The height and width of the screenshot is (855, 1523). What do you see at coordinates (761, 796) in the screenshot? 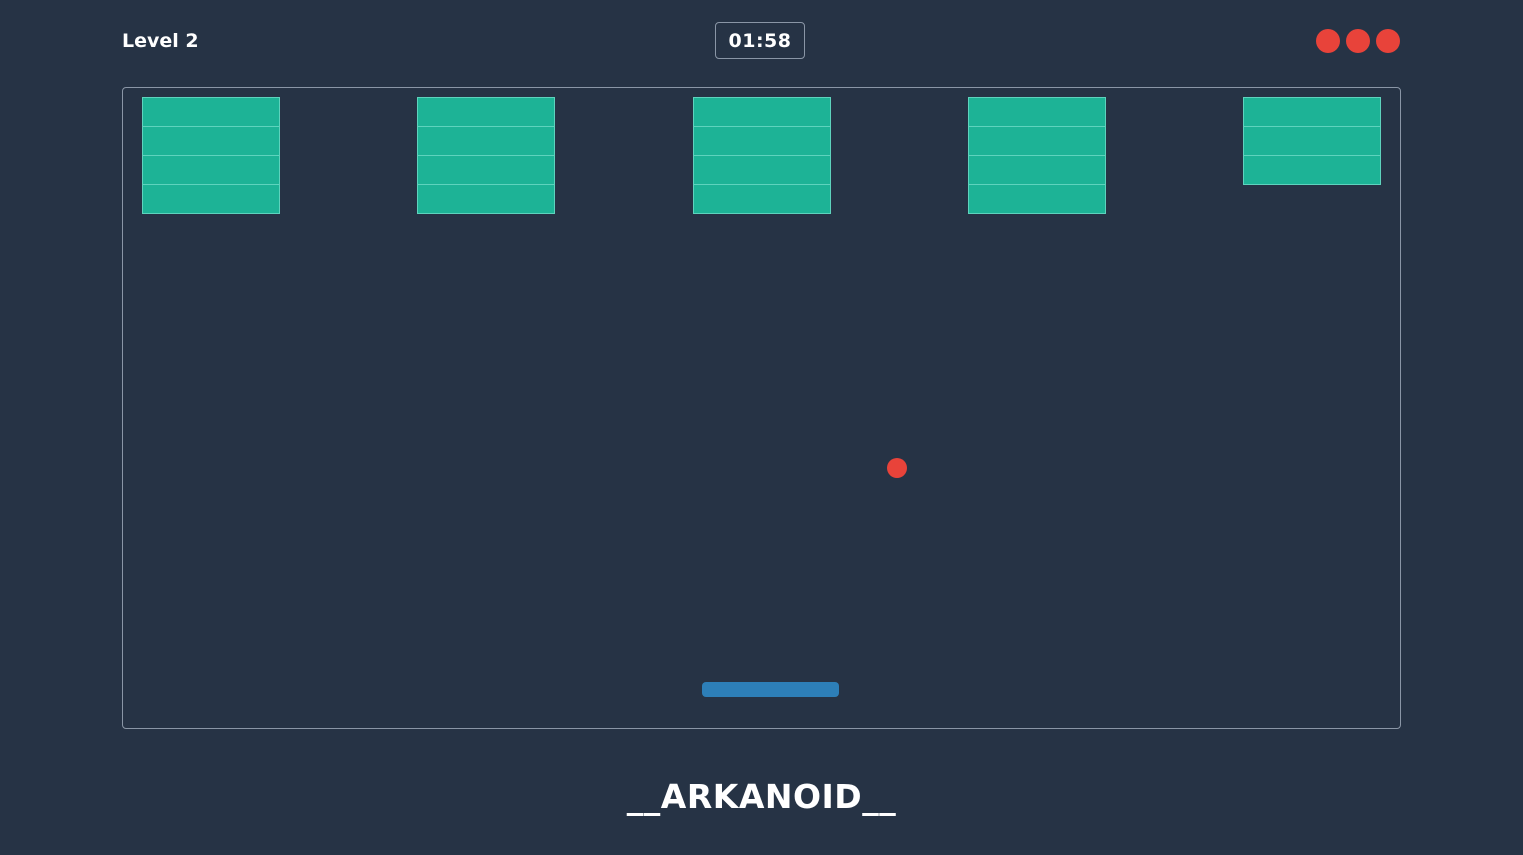
I see `game-title: __ARKANOID__` at bounding box center [761, 796].